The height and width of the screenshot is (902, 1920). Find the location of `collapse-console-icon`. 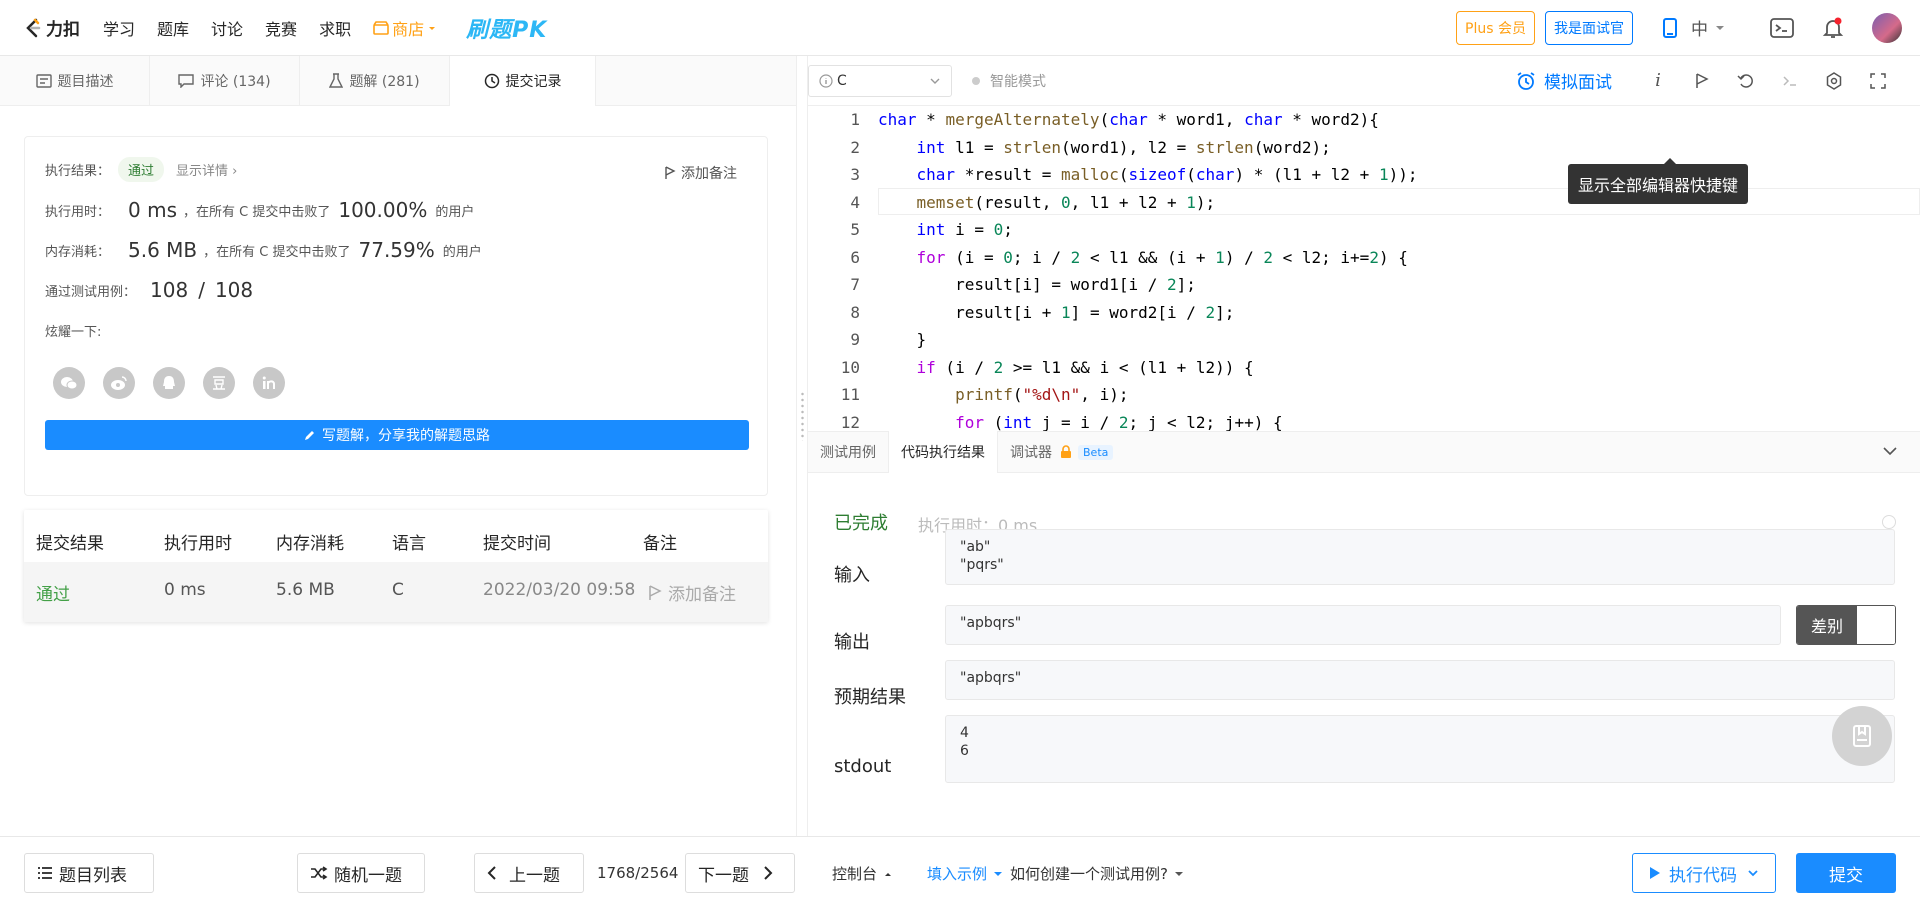

collapse-console-icon is located at coordinates (1890, 452).